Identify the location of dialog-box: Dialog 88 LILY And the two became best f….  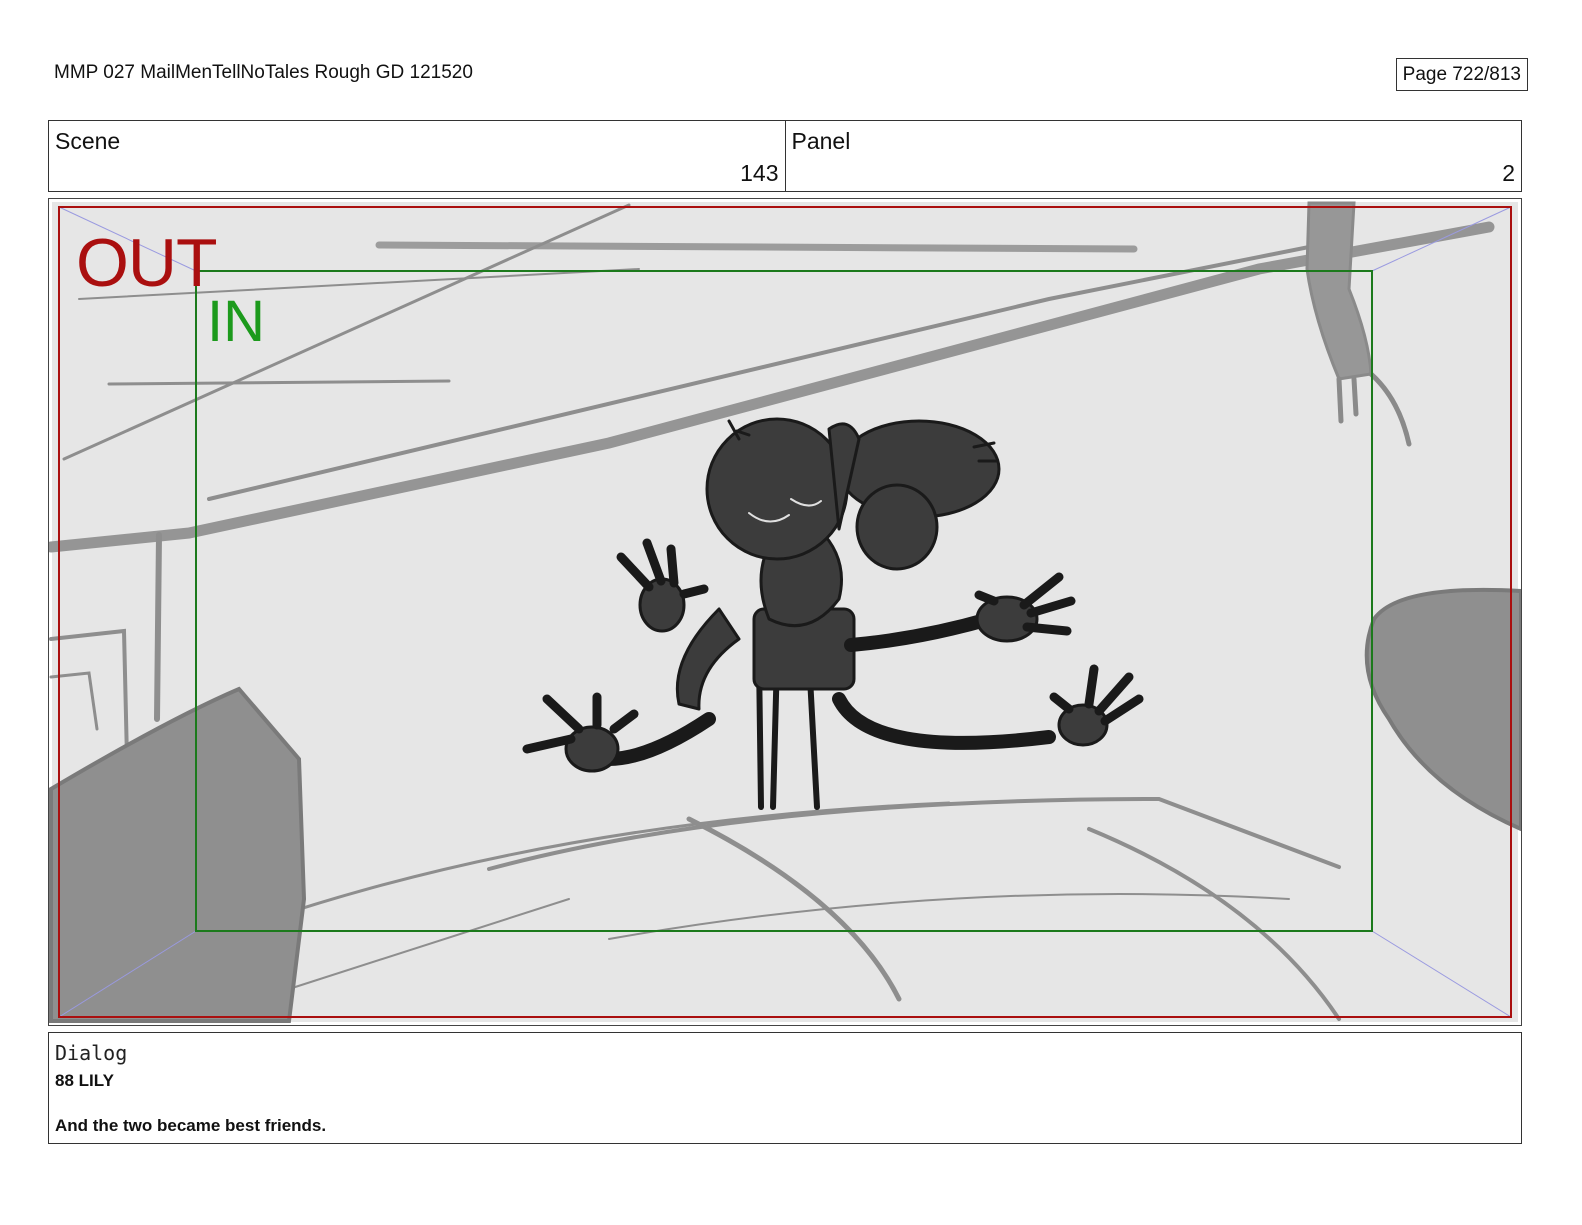
(785, 1088).